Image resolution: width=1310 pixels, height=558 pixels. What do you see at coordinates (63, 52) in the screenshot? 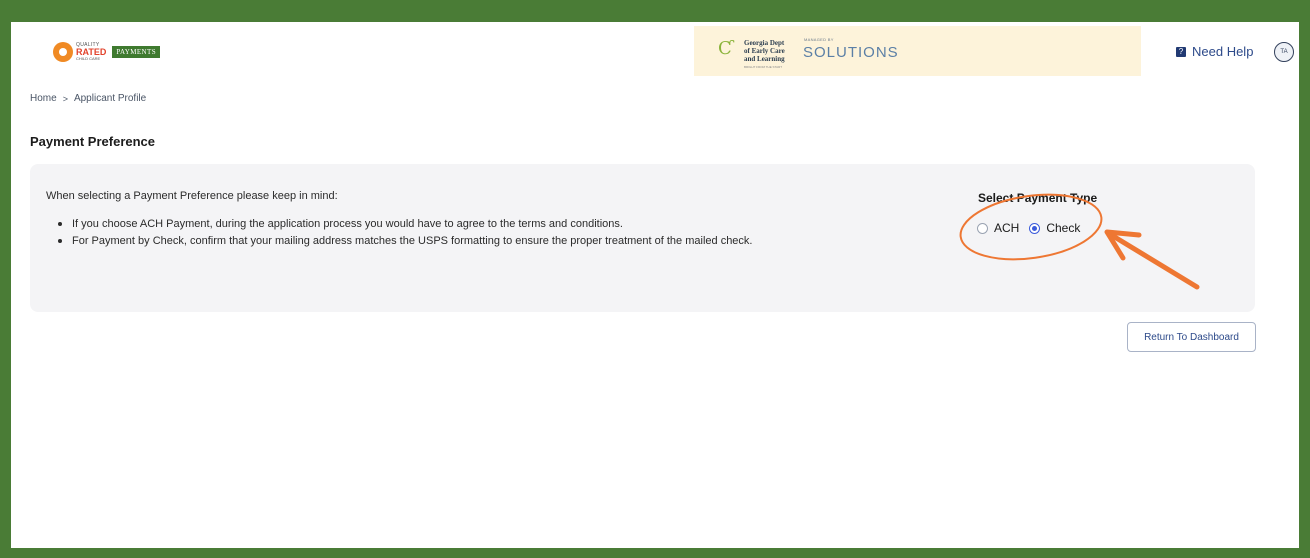
I see `quality-rated-logo-icon` at bounding box center [63, 52].